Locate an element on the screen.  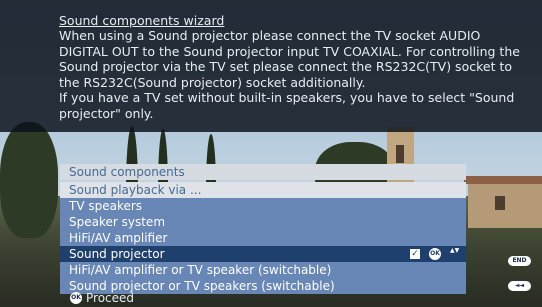
up-down-icon: ▲▼ is located at coordinates (454, 254).